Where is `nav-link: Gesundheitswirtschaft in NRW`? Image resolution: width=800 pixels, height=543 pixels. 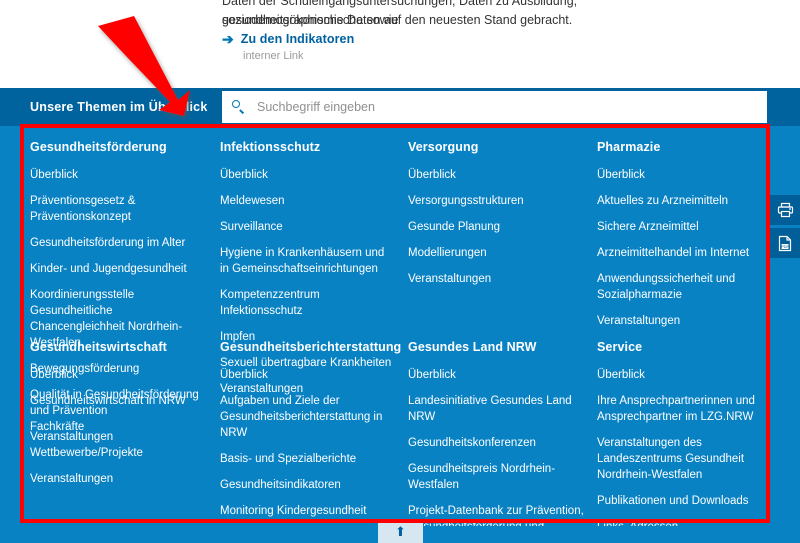 nav-link: Gesundheitswirtschaft in NRW is located at coordinates (117, 401).